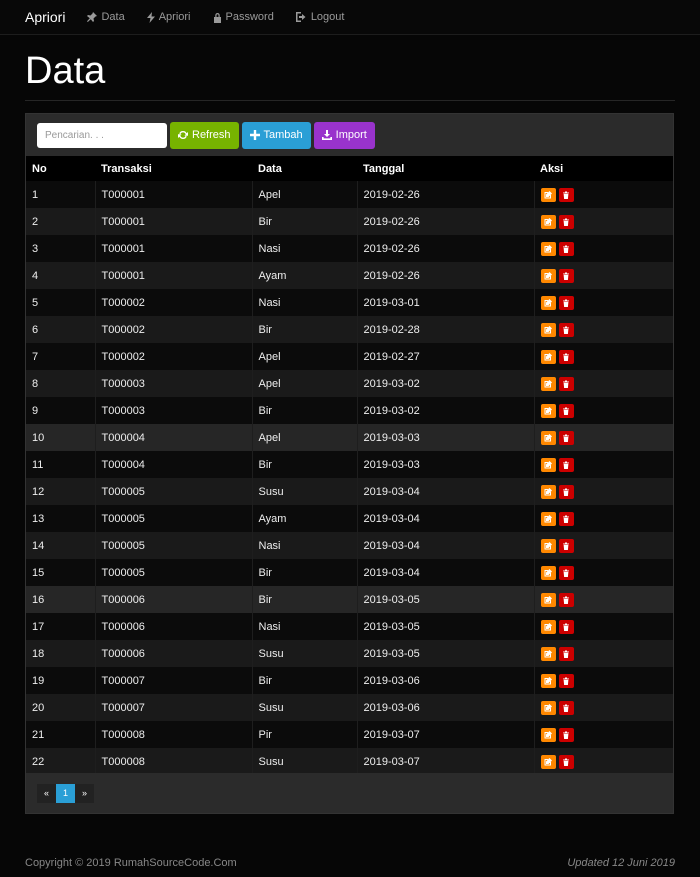 The width and height of the screenshot is (700, 877). Describe the element at coordinates (445, 194) in the screenshot. I see `cell-tanggal: 2019-02-26` at that location.